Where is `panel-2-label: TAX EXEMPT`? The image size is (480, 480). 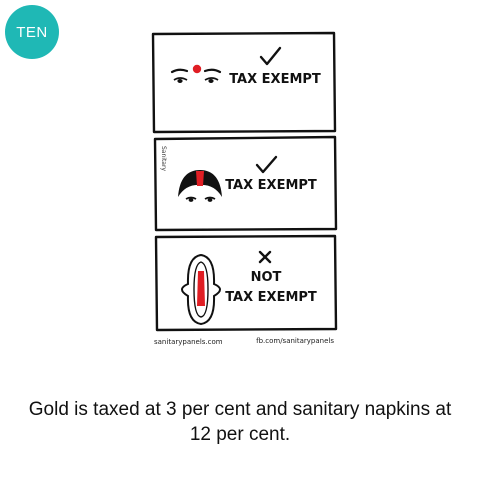 panel-2-label: TAX EXEMPT is located at coordinates (271, 185).